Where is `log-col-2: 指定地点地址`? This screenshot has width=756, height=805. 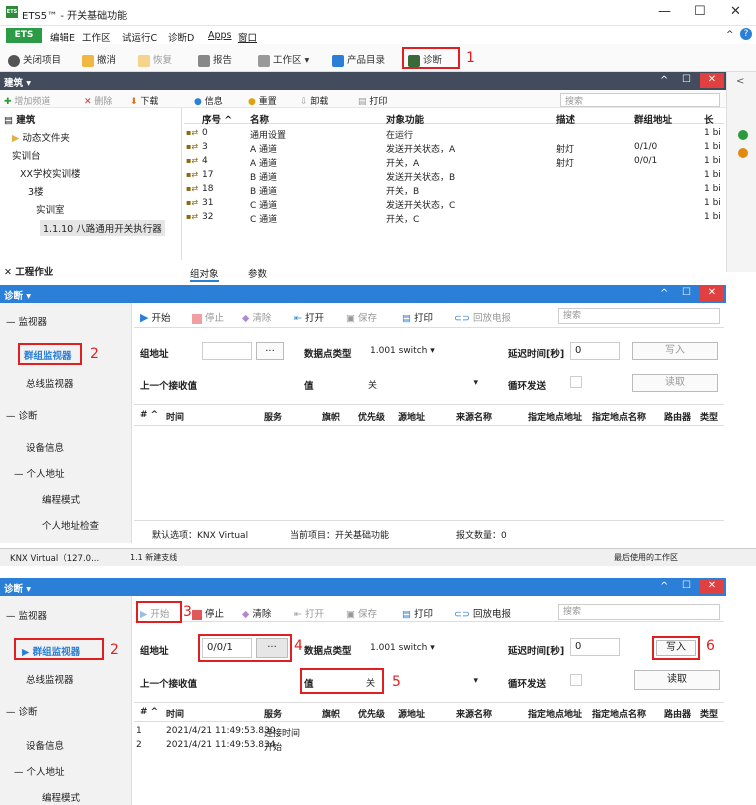
log-col-2: 指定地点地址 is located at coordinates (555, 713).